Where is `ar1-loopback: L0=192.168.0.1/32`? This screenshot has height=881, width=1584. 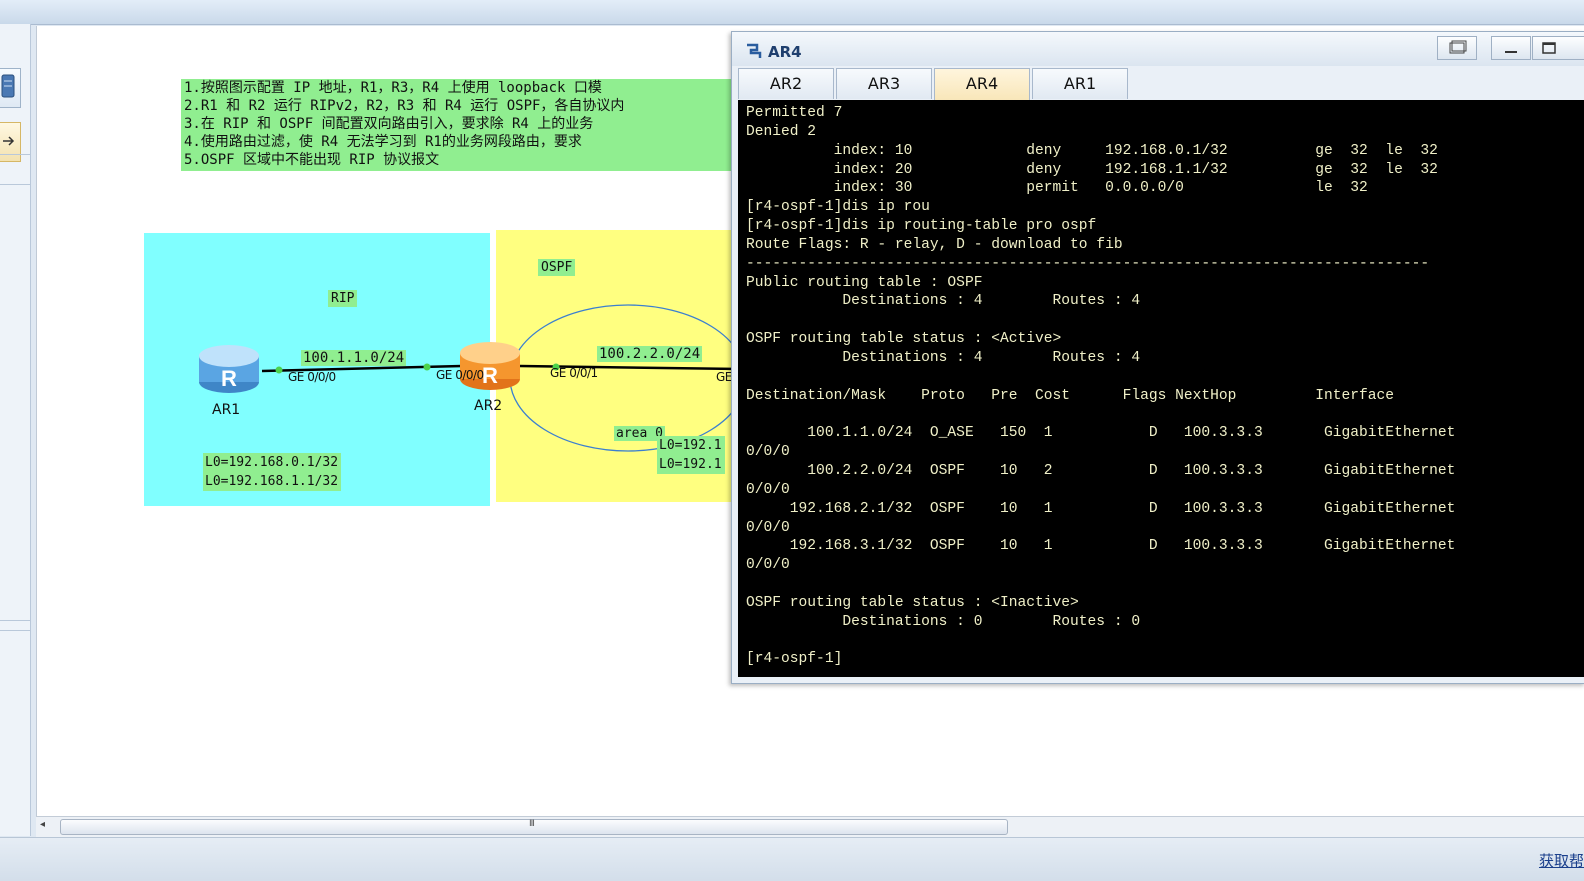
ar1-loopback: L0=192.168.0.1/32 is located at coordinates (272, 462).